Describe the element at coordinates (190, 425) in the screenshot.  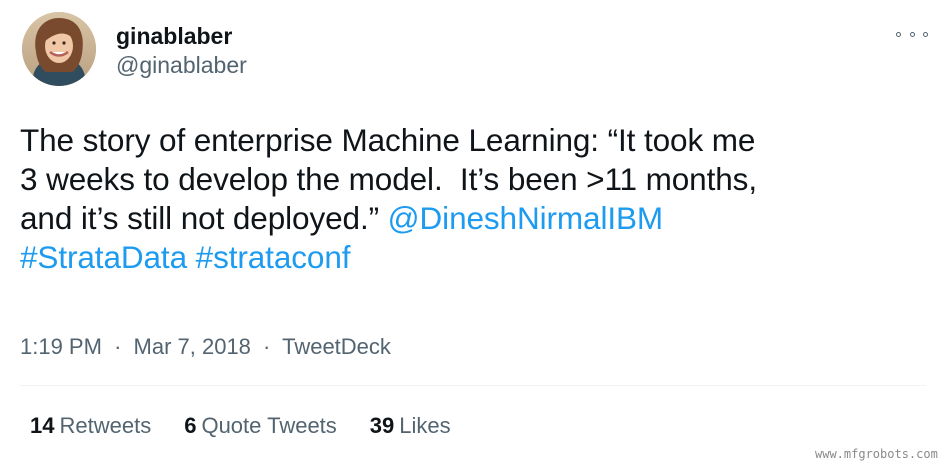
I see `quote-tweets-count: 6` at that location.